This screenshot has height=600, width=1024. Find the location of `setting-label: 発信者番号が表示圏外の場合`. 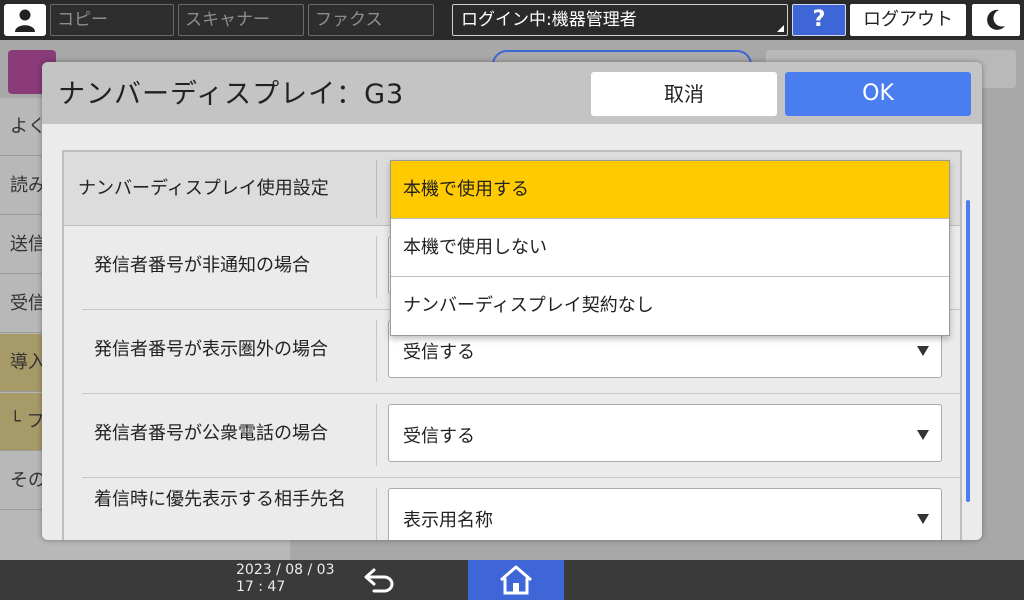

setting-label: 発信者番号が表示圏外の場合 is located at coordinates (211, 349).